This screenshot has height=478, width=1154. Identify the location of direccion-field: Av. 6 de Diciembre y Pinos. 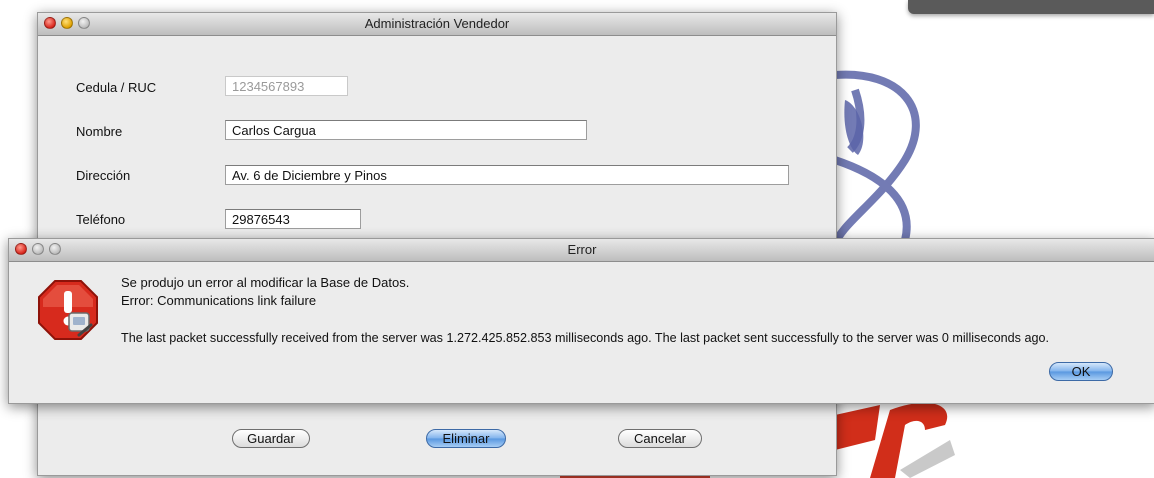
(507, 175).